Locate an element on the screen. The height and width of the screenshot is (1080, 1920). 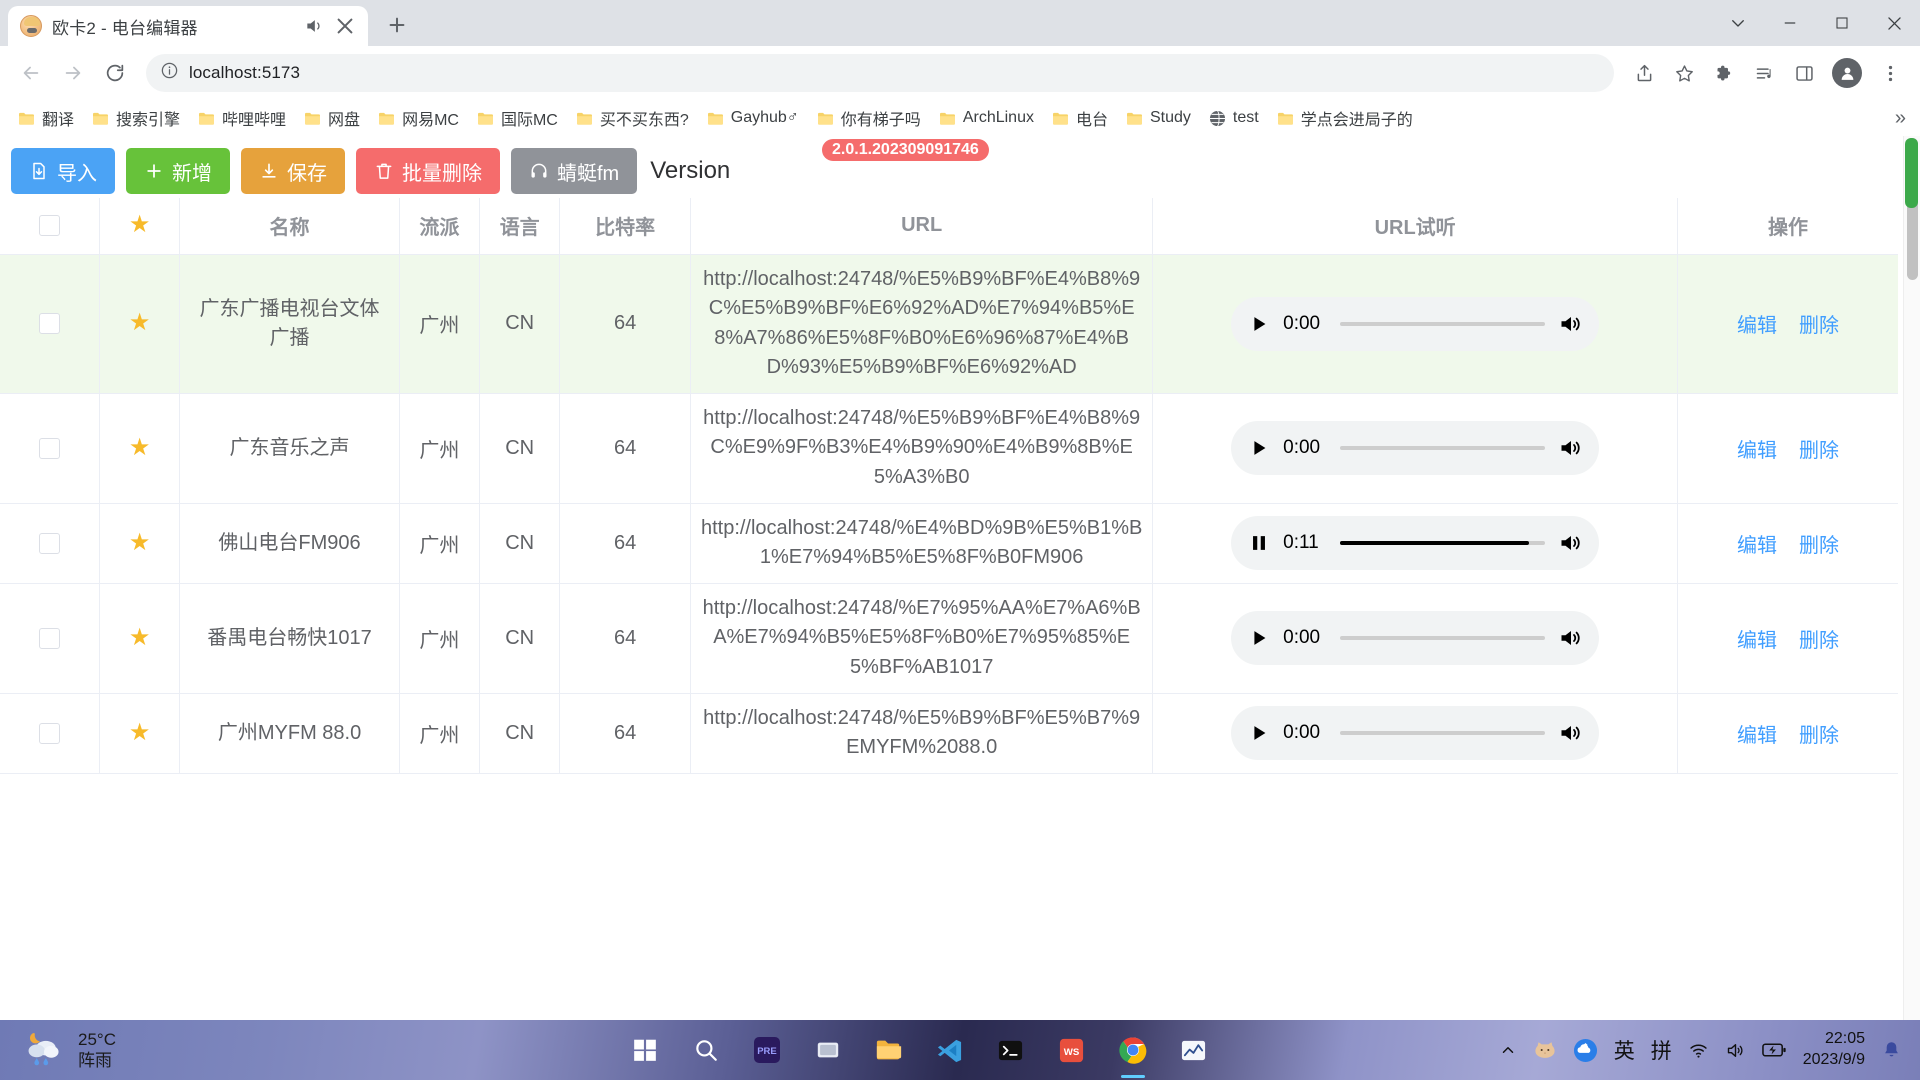
pause-icon is located at coordinates (1259, 543).